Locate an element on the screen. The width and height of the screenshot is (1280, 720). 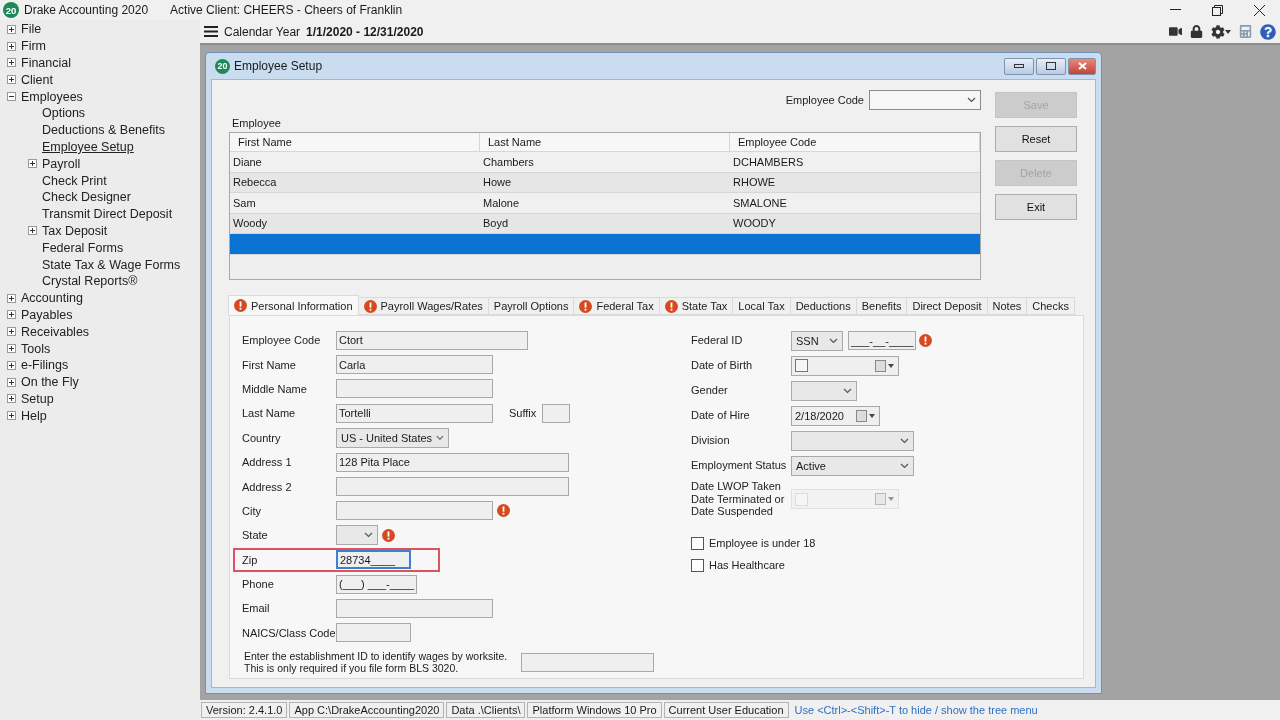
tree-item: Tools is located at coordinates (36, 348).